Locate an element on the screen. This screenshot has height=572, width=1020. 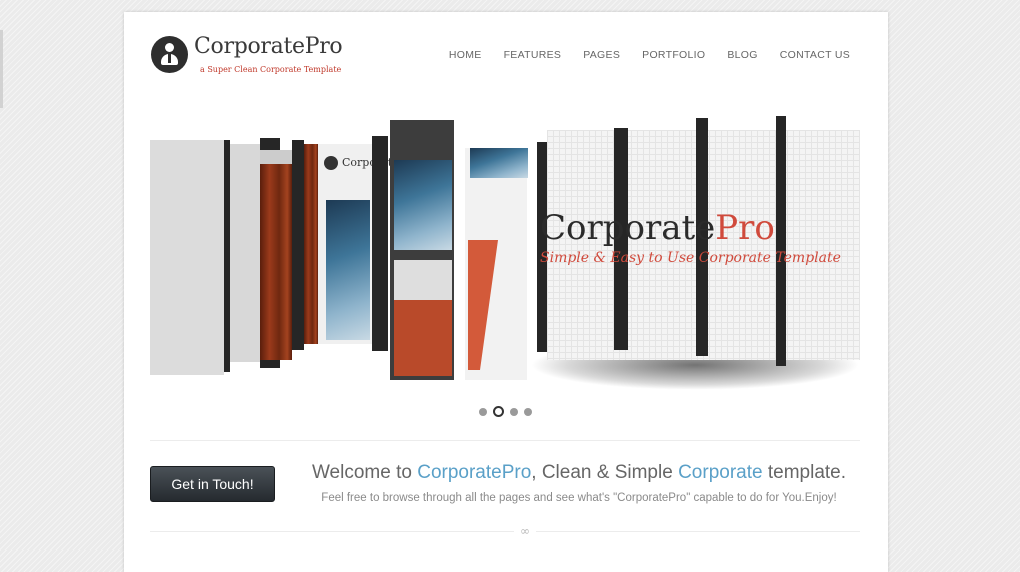
nav-item-pages: PAGES is located at coordinates (601, 55).